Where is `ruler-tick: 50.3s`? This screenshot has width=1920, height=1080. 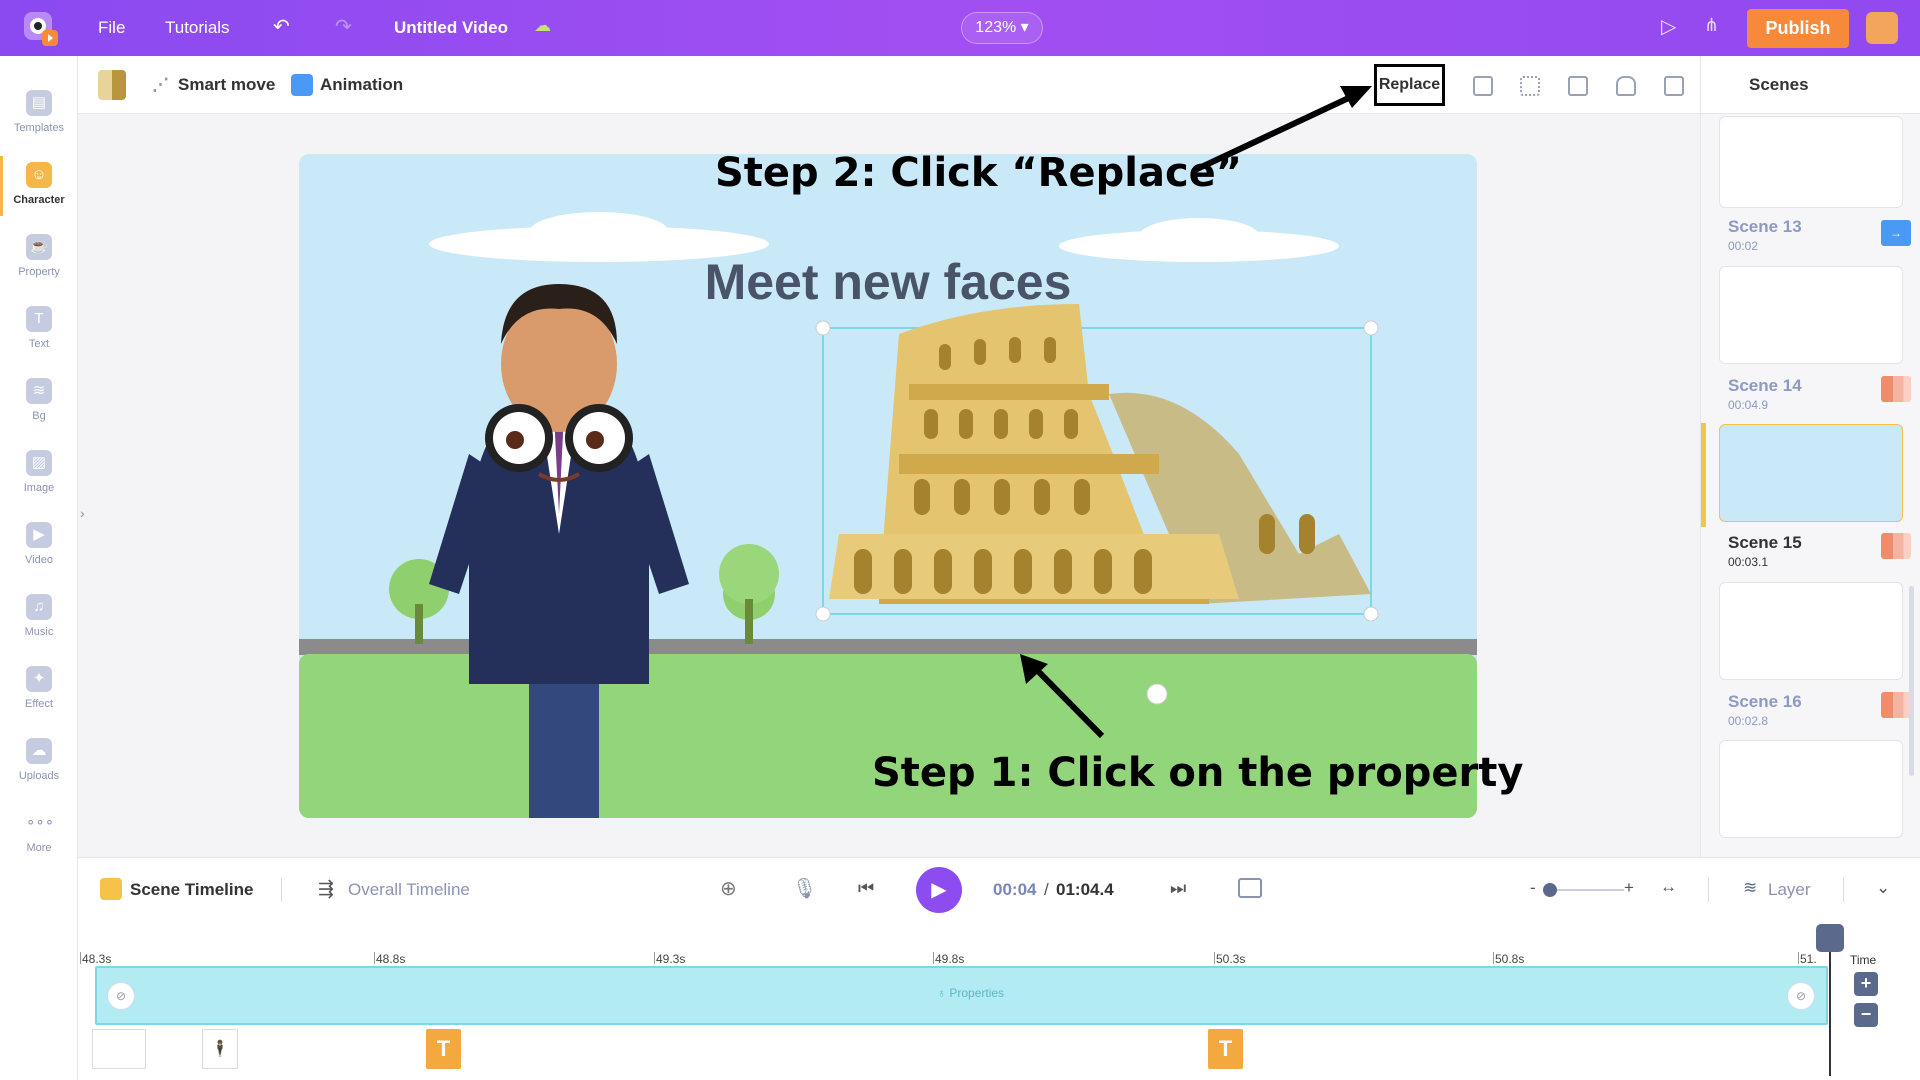 ruler-tick: 50.3s is located at coordinates (1229, 959).